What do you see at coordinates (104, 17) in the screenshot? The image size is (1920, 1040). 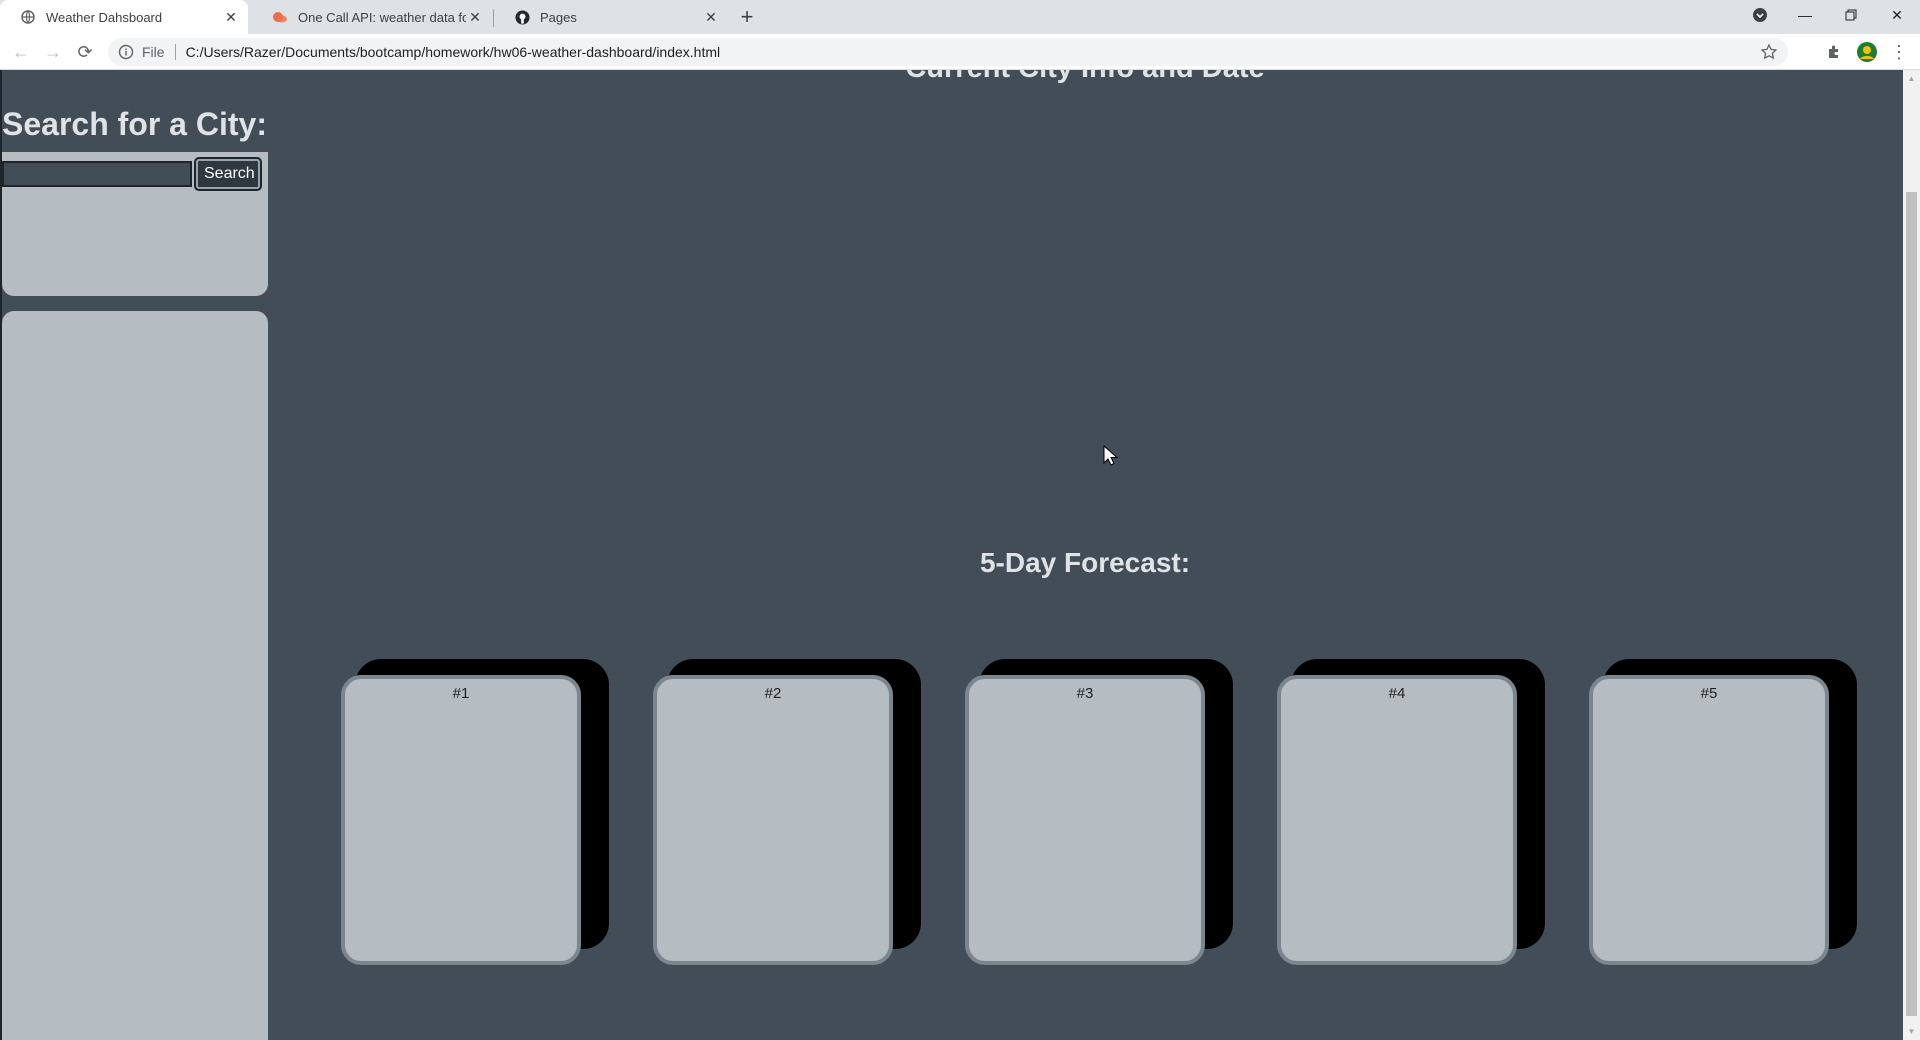 I see `tab-title: Weather Dahsboard` at bounding box center [104, 17].